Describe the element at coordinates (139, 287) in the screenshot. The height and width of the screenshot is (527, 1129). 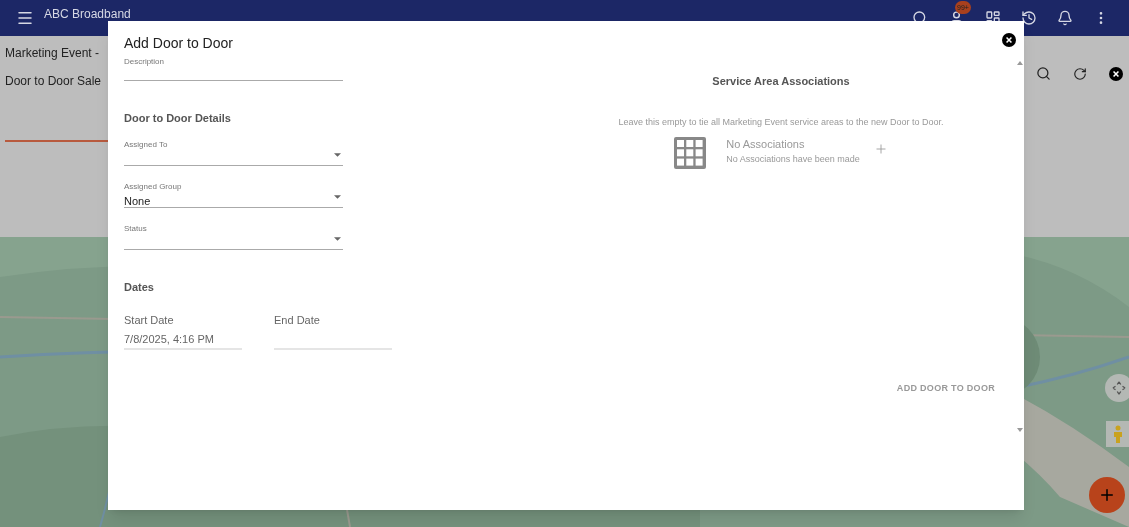
I see `section-heading: Dates` at that location.